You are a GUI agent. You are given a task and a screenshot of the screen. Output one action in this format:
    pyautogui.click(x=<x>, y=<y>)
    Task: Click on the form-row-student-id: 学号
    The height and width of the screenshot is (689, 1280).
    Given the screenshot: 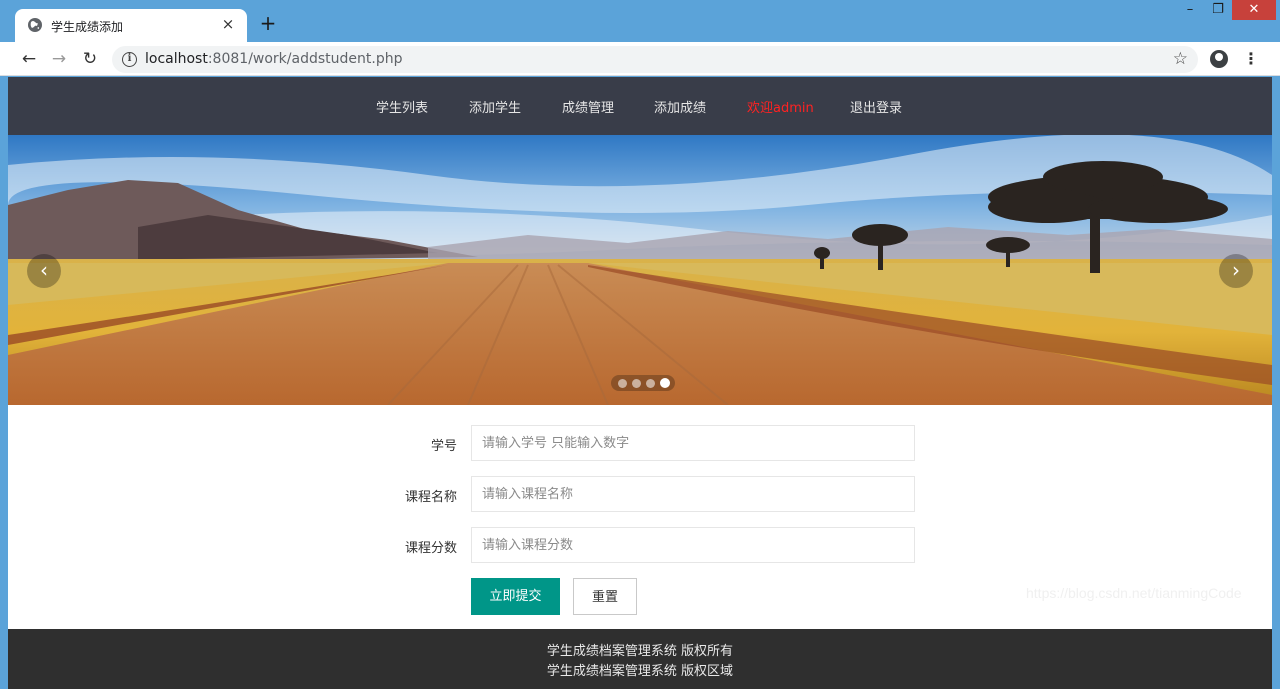 What is the action you would take?
    pyautogui.click(x=640, y=444)
    